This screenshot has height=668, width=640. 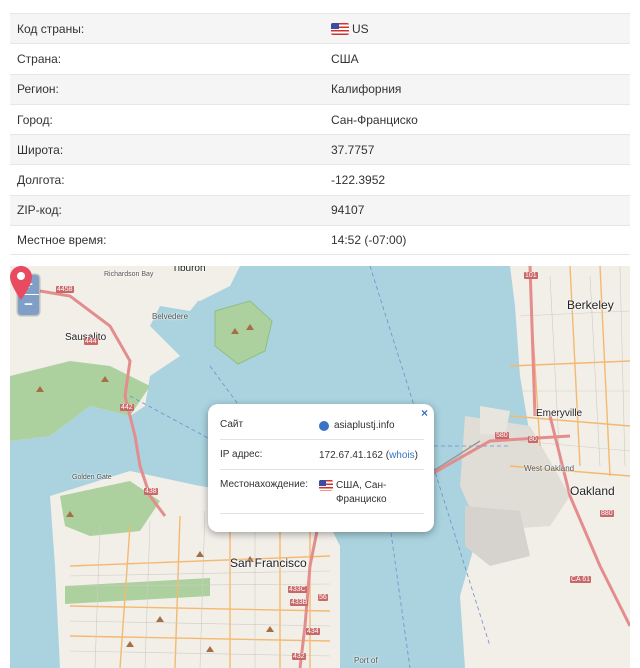 What do you see at coordinates (170, 316) in the screenshot?
I see `map-label-belvedere: Belvedere` at bounding box center [170, 316].